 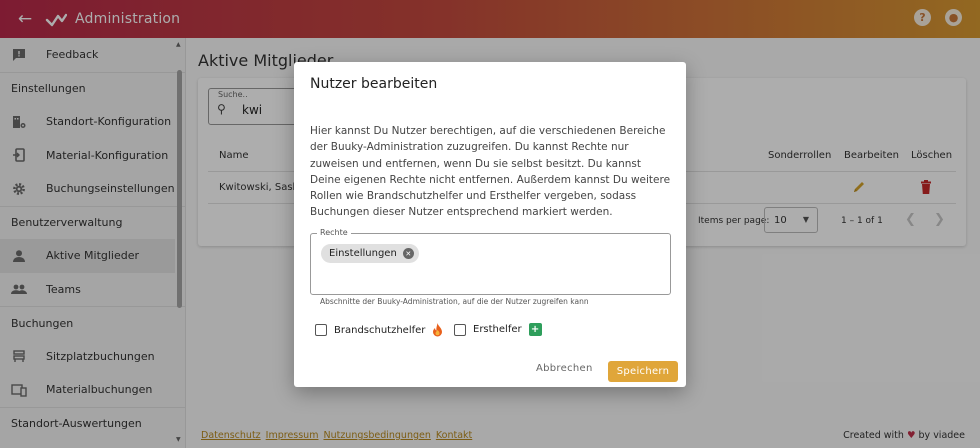 I want to click on fire-icon, so click(x=438, y=330).